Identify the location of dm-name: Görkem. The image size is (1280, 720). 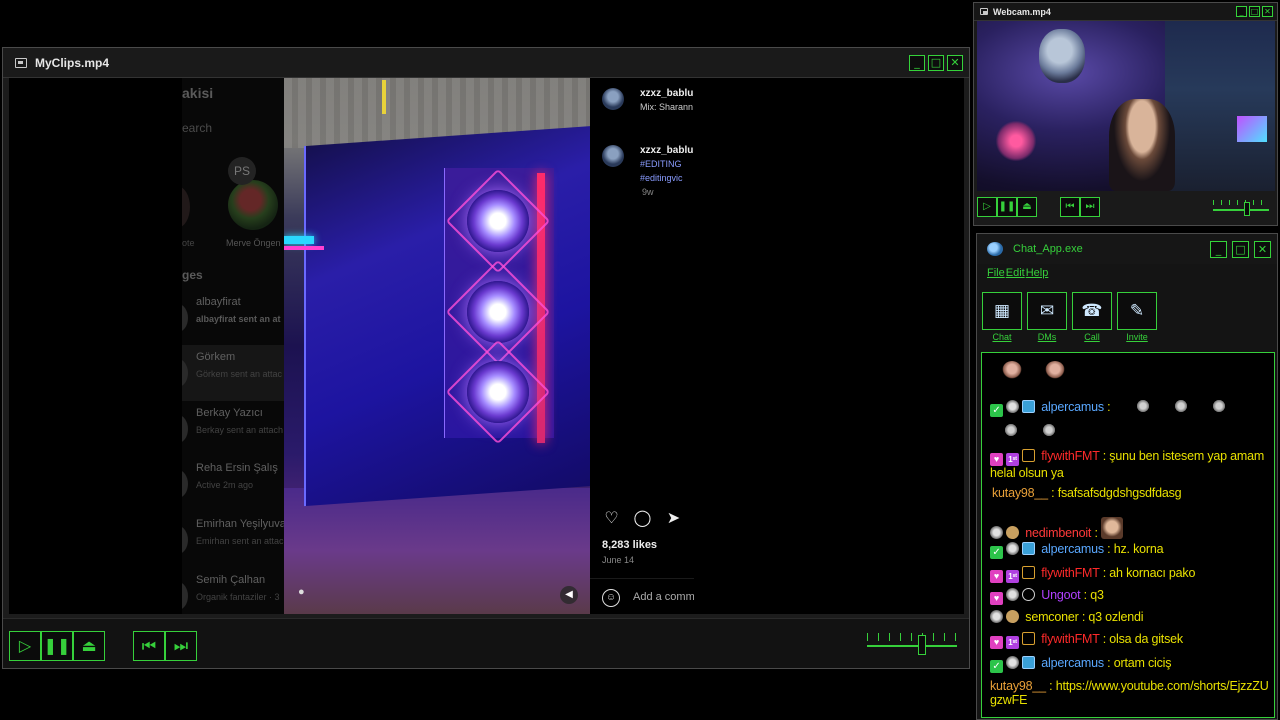
(216, 357).